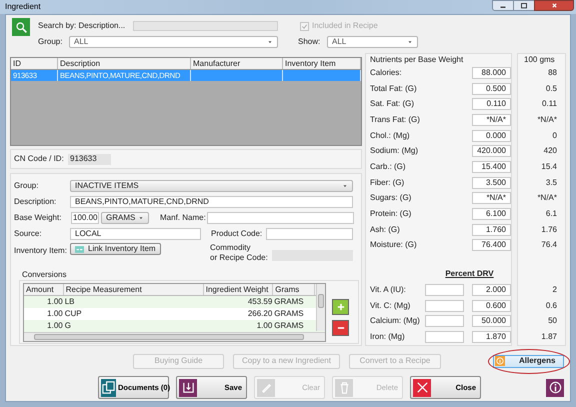  Describe the element at coordinates (260, 314) in the screenshot. I see `table-cell-text: 266.20` at that location.